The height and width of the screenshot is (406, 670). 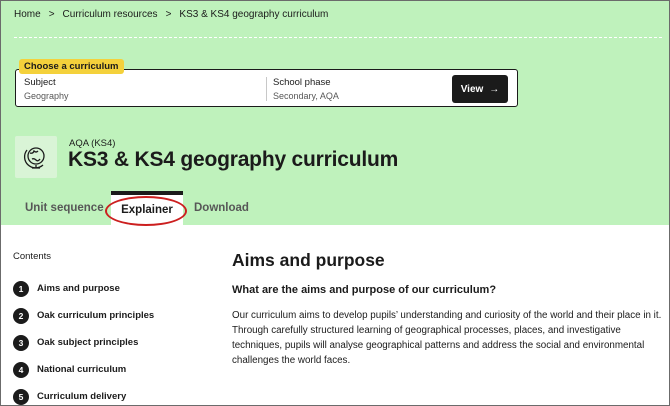 I want to click on breadcrumb-current: KS3 & KS4 geography curriculum, so click(x=253, y=14).